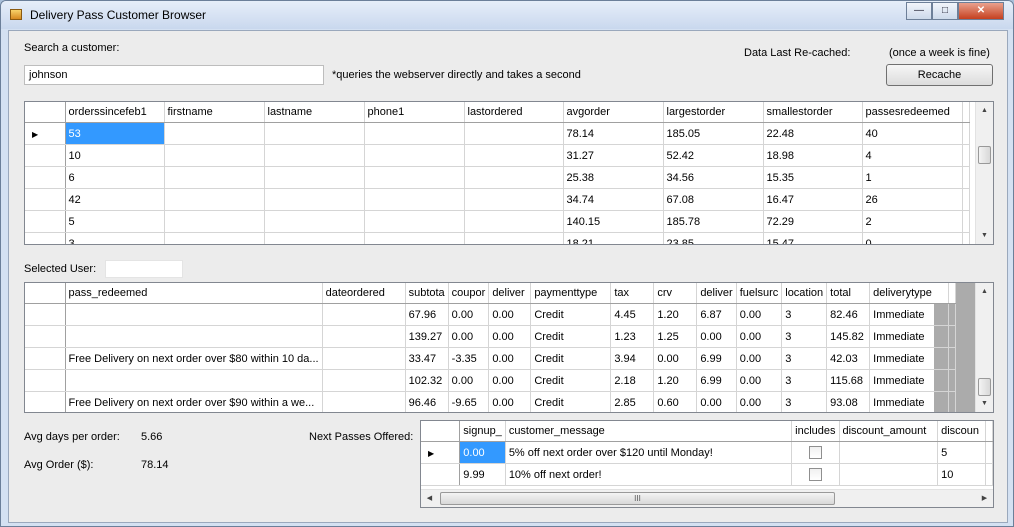 The width and height of the screenshot is (1014, 527). I want to click on table-cell: 185.78, so click(713, 221).